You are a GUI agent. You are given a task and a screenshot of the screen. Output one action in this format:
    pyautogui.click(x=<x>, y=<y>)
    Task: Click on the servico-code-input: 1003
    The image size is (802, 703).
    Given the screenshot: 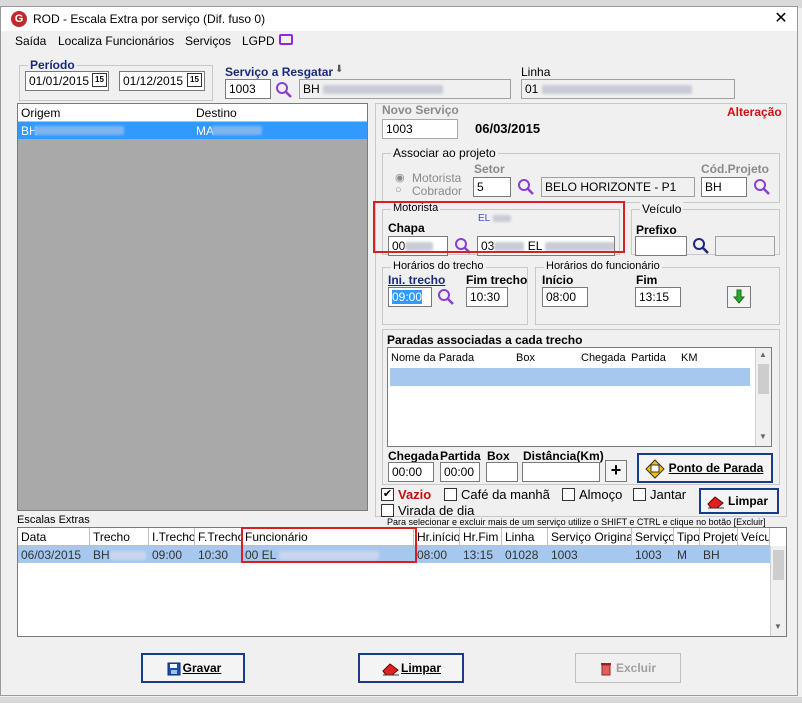 What is the action you would take?
    pyautogui.click(x=248, y=89)
    